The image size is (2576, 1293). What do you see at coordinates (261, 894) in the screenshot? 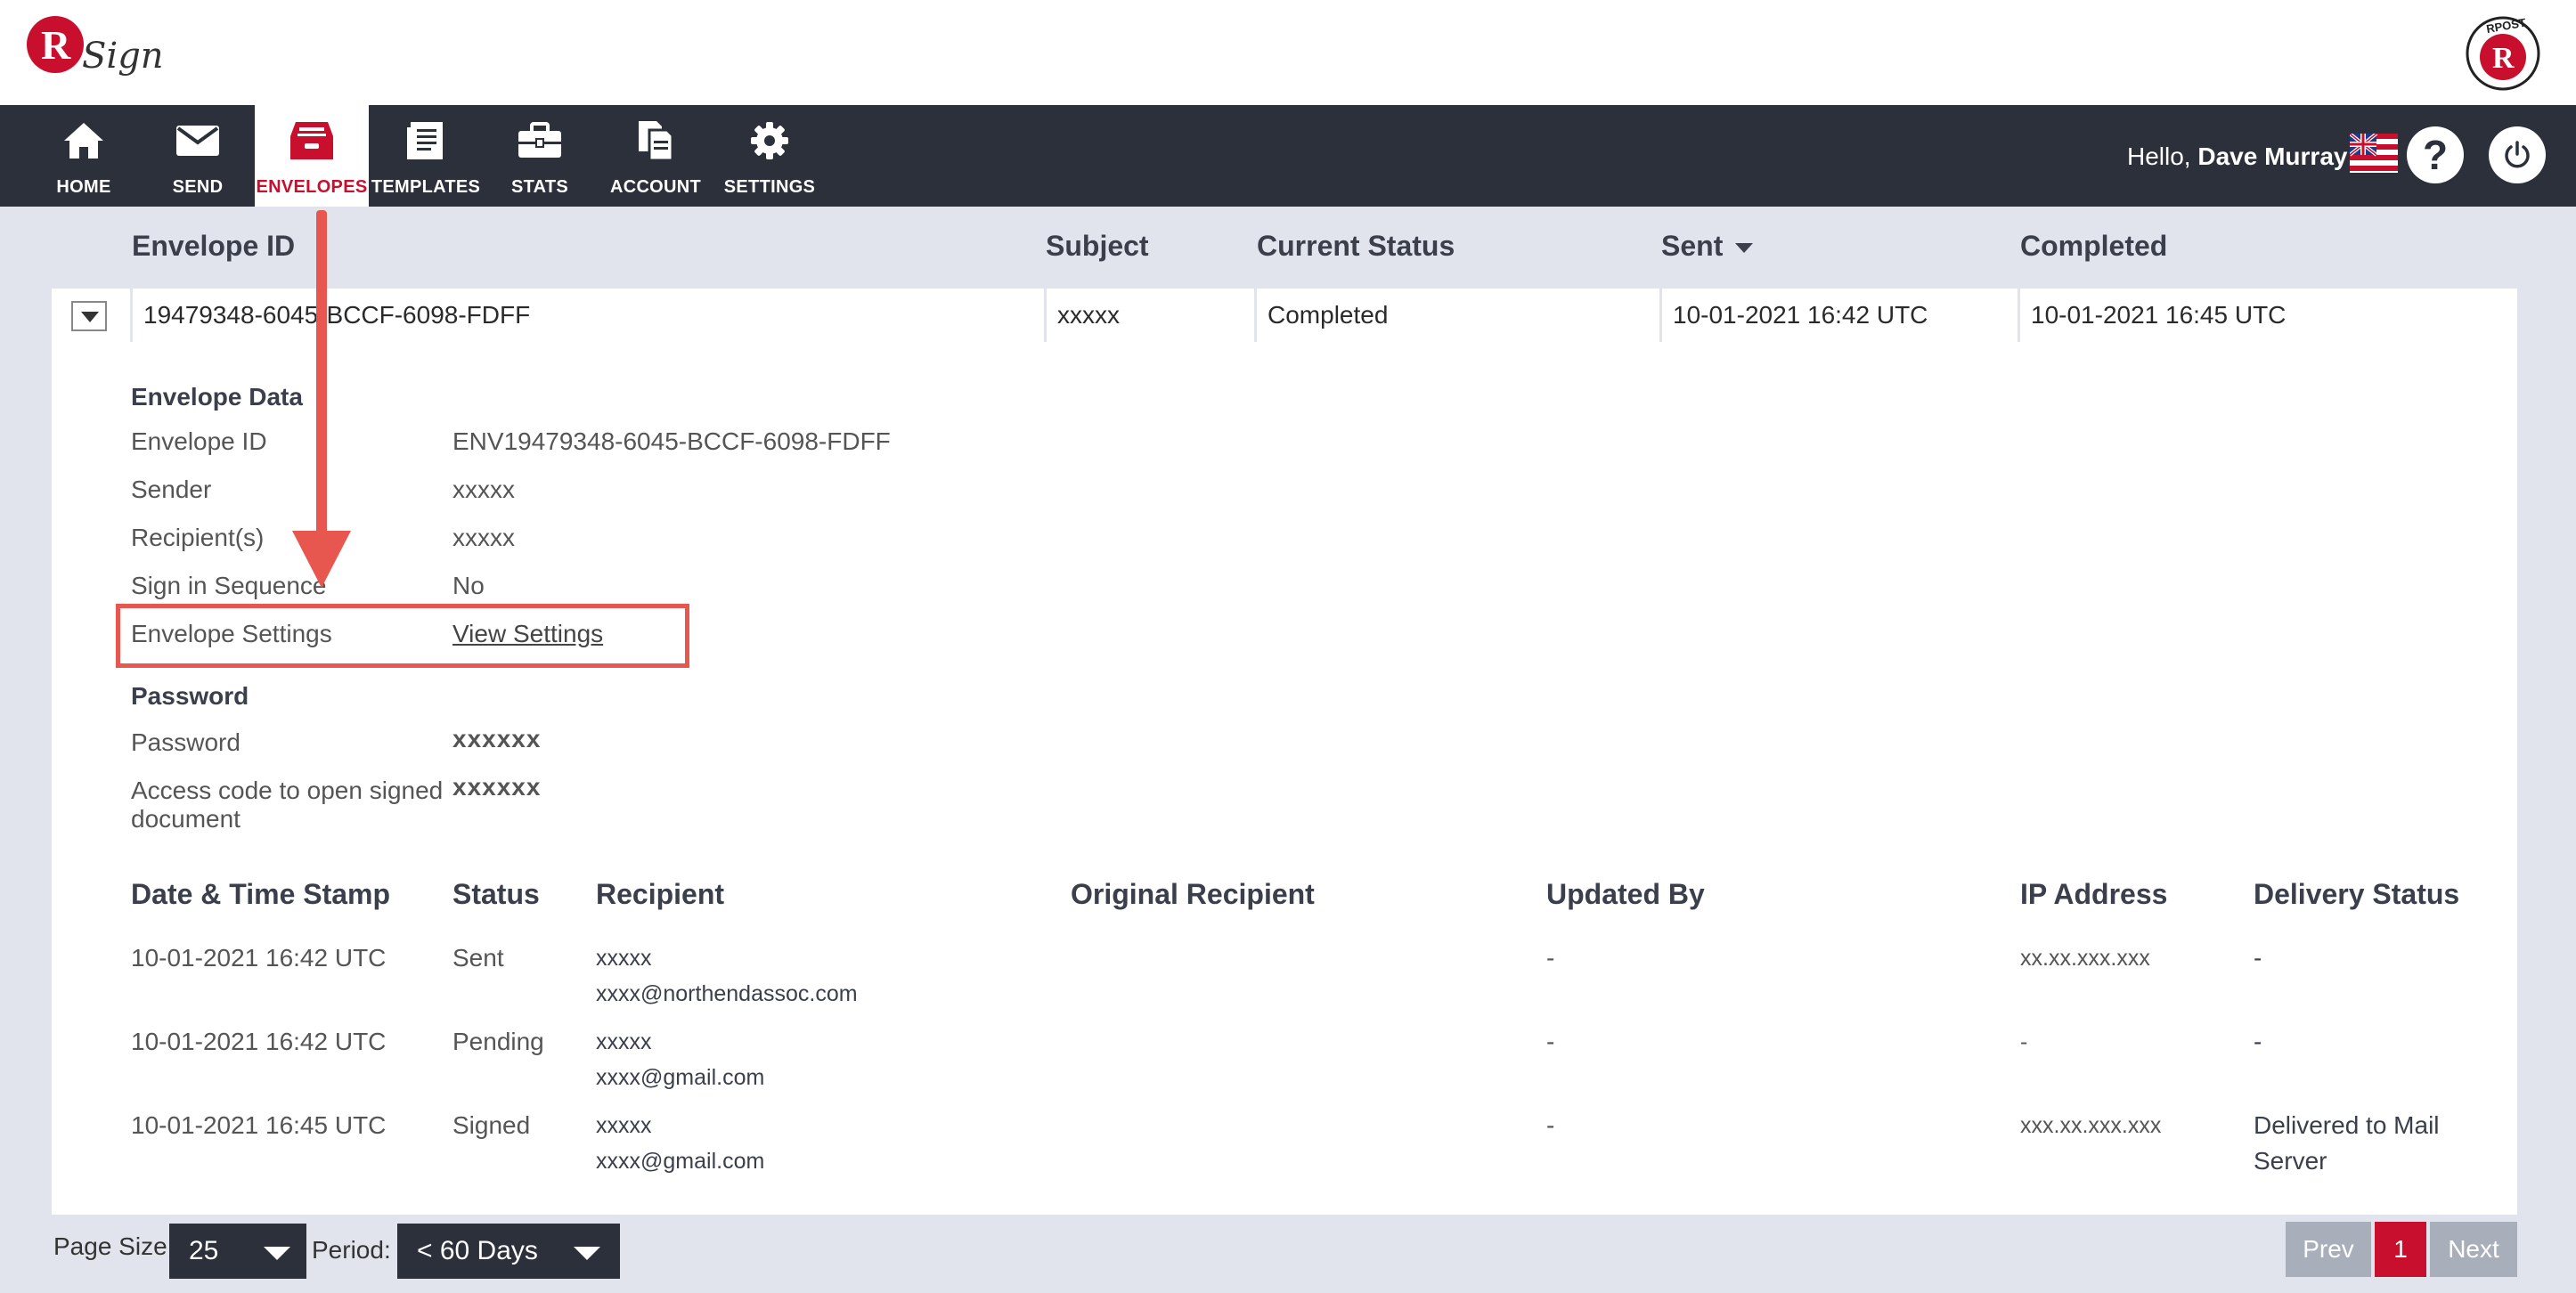
I see `history-header-date: Date & Time Stamp` at bounding box center [261, 894].